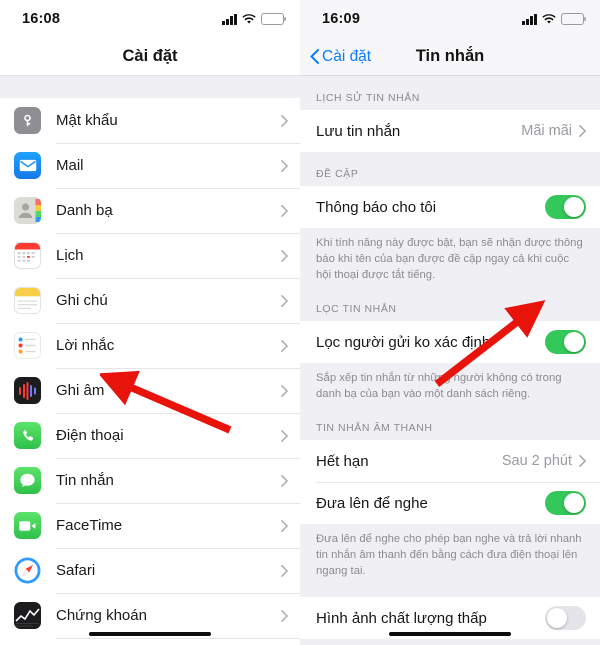 This screenshot has width=600, height=645. I want to click on status-bar-left: 16:08, so click(150, 19).